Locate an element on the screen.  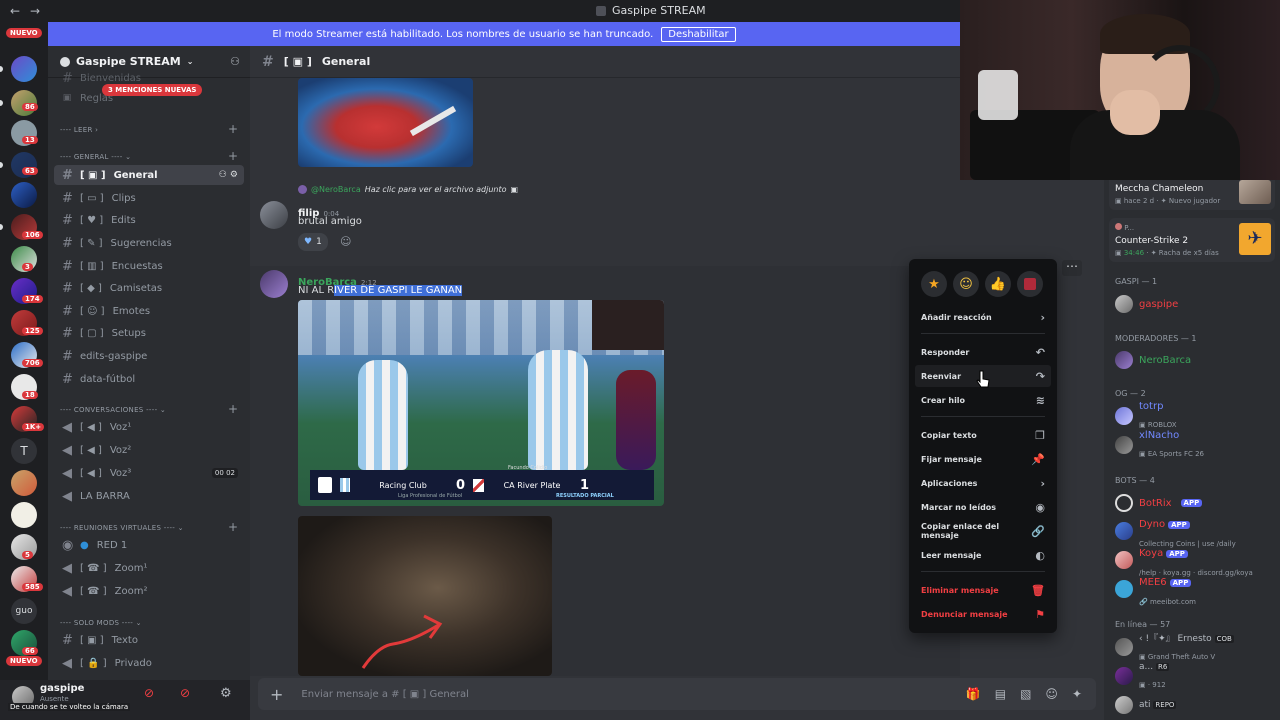
reaction-chip: ♥ 1 is located at coordinates (313, 242).